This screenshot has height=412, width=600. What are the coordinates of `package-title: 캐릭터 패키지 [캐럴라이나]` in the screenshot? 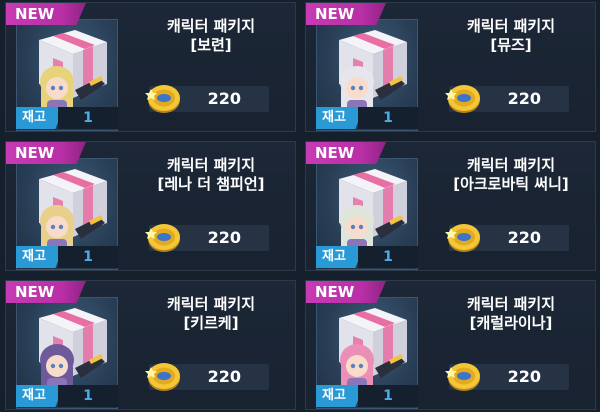 It's located at (511, 314).